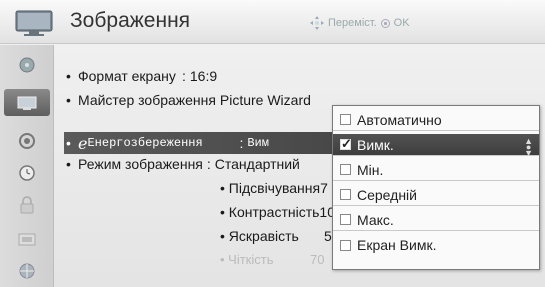 Image resolution: width=545 pixels, height=287 pixels. Describe the element at coordinates (436, 170) in the screenshot. I see `option-min: Мін.` at that location.